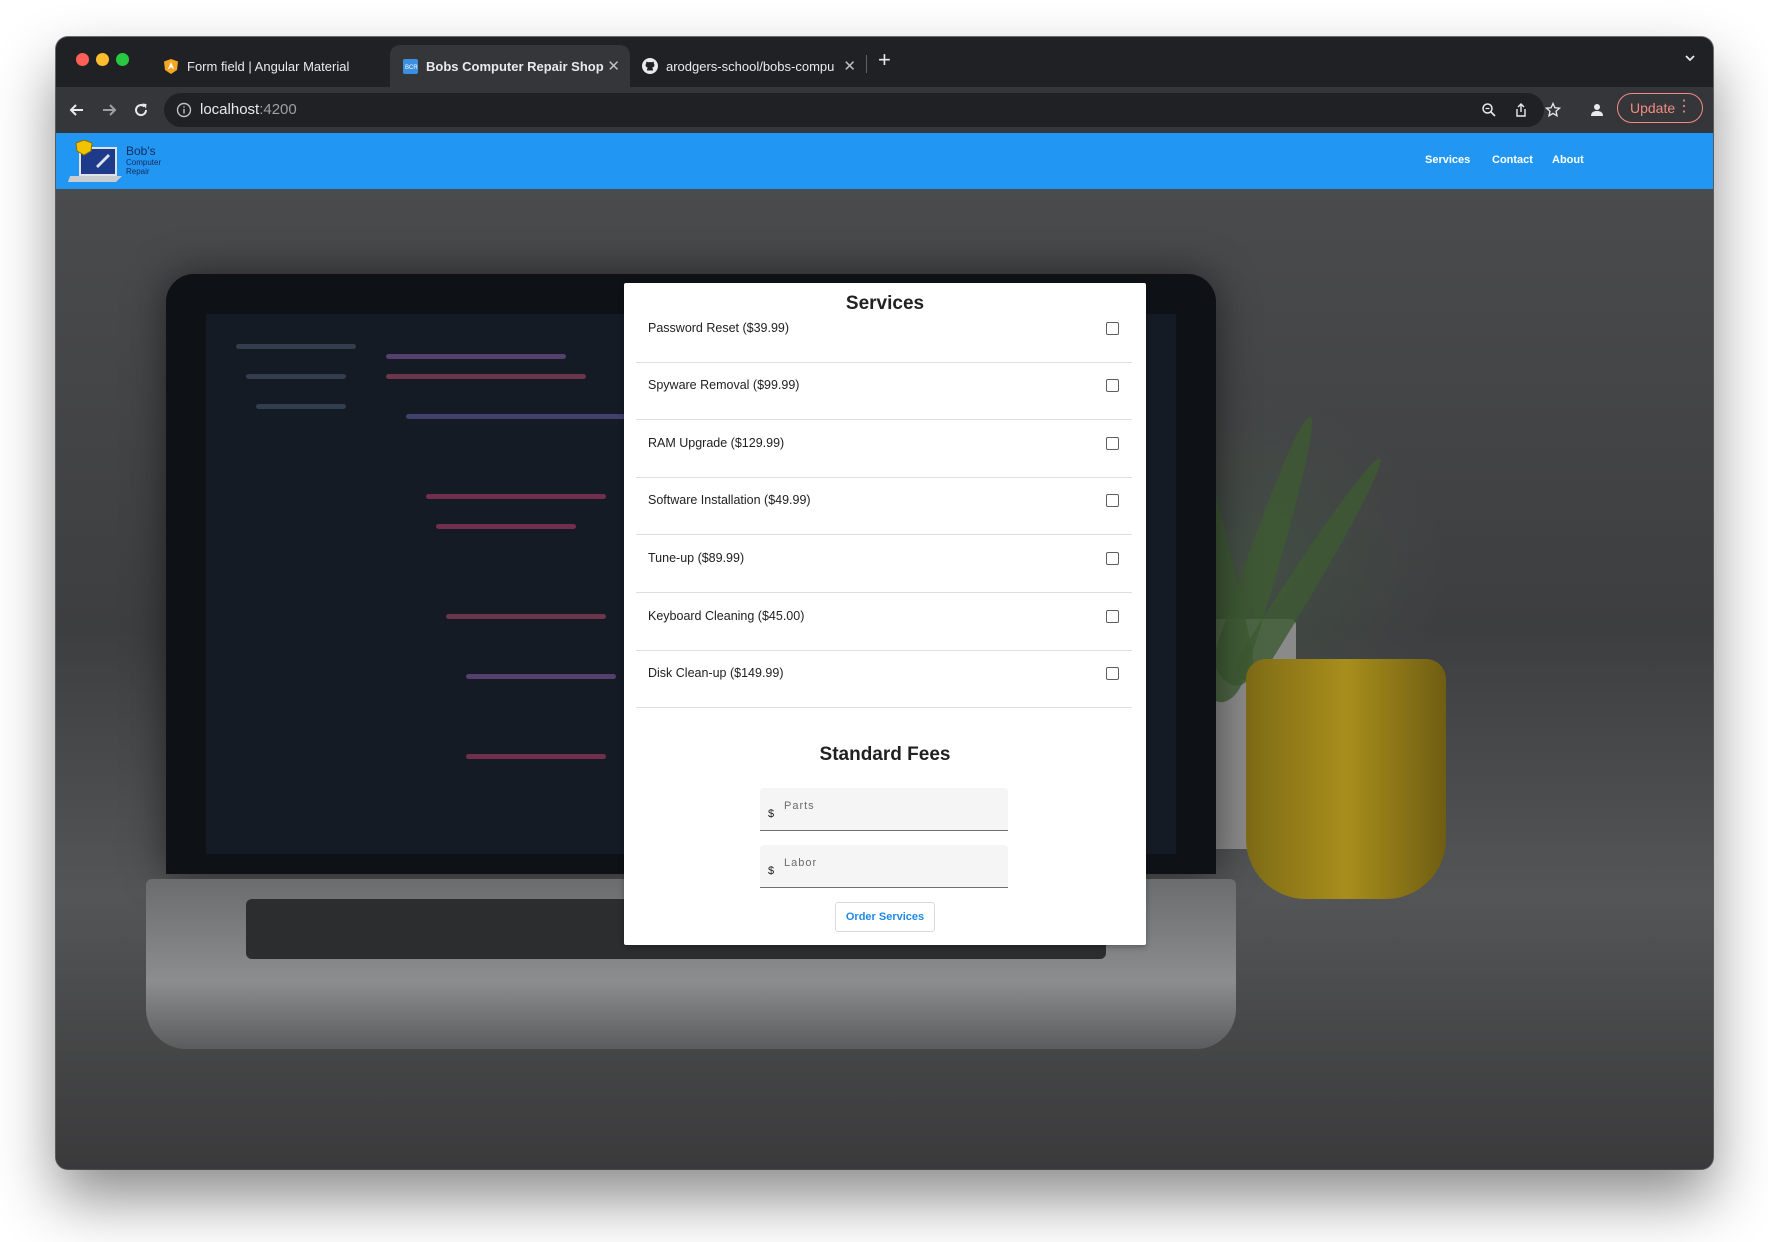  What do you see at coordinates (1447, 160) in the screenshot?
I see `nav-services-link: Services` at bounding box center [1447, 160].